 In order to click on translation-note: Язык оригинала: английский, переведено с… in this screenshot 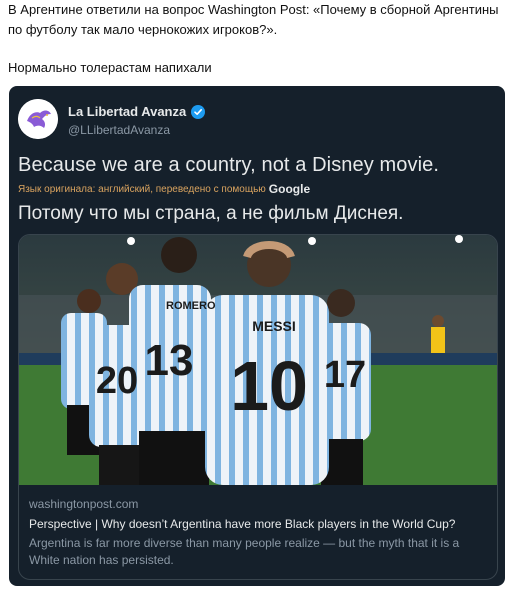, I will do `click(164, 189)`.